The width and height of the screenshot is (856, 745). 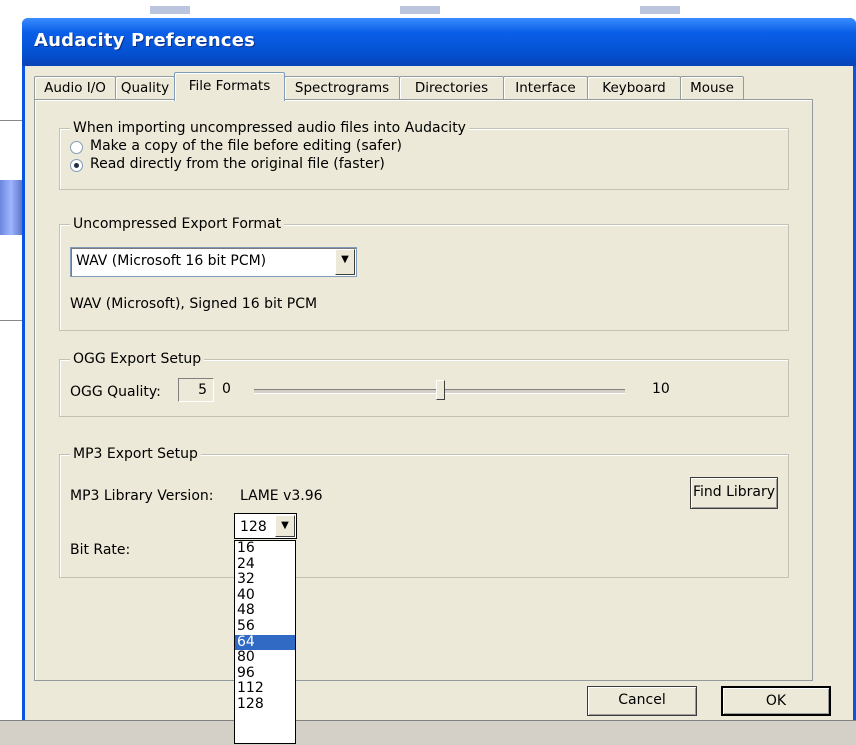 What do you see at coordinates (253, 527) in the screenshot?
I see `bitrate-value: 128` at bounding box center [253, 527].